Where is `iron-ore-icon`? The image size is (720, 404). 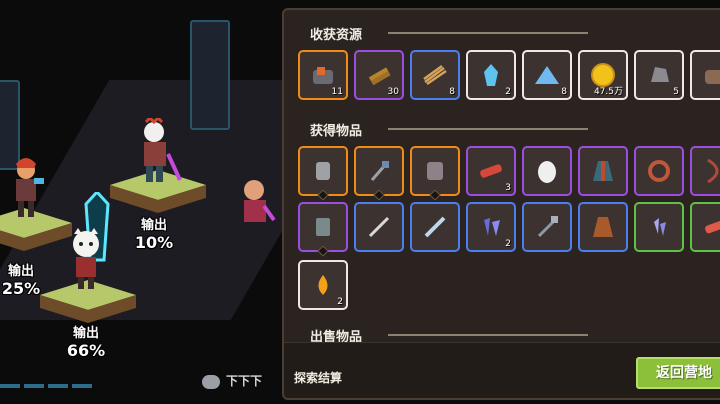 iron-ore-icon is located at coordinates (660, 74).